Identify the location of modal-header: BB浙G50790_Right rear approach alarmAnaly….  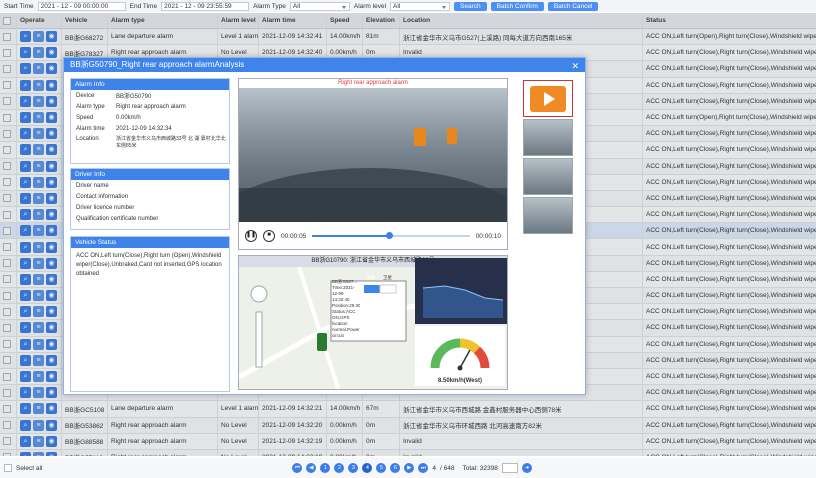
(324, 65).